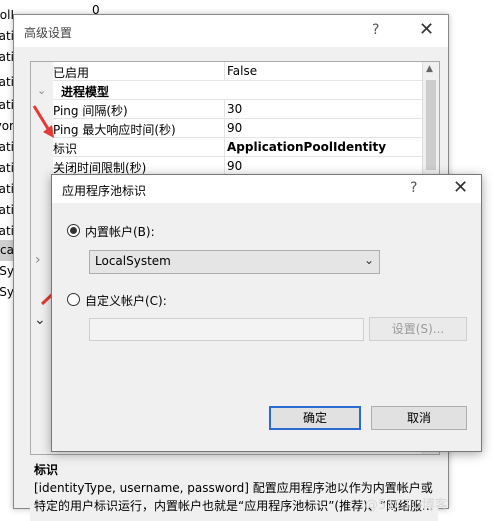 The image size is (497, 521). I want to click on list-item-selected: ca, so click(7, 250).